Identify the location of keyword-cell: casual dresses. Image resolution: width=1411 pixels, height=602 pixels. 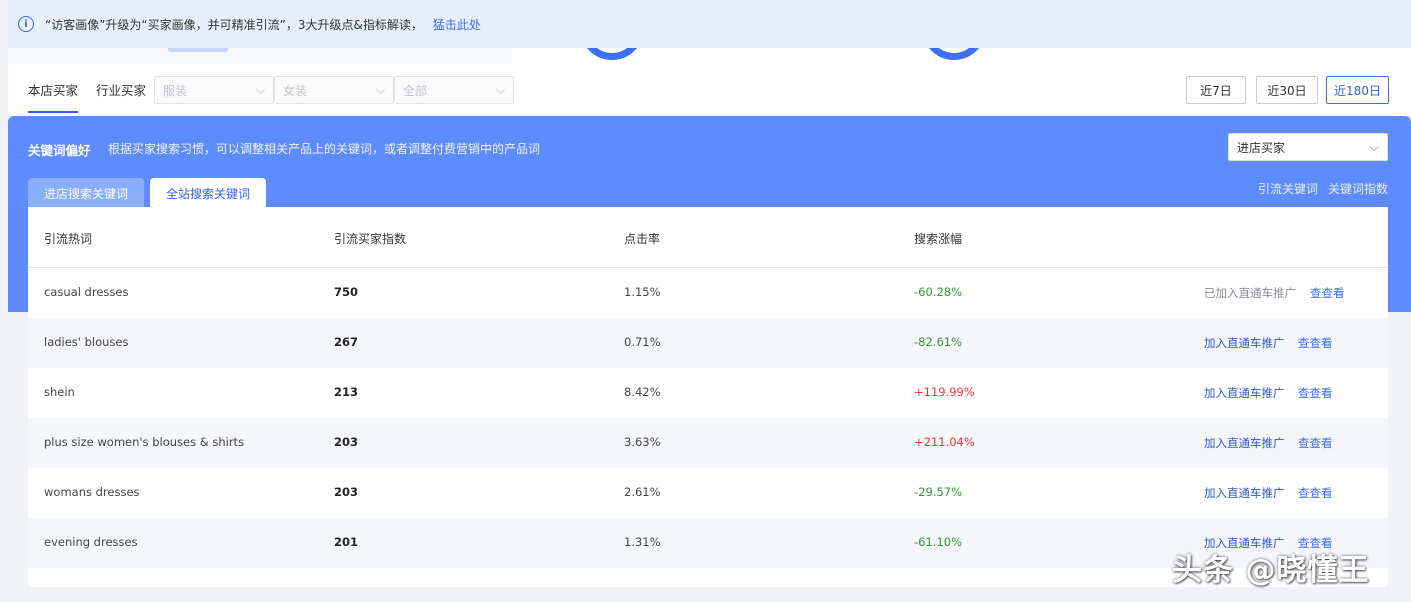
(86, 292).